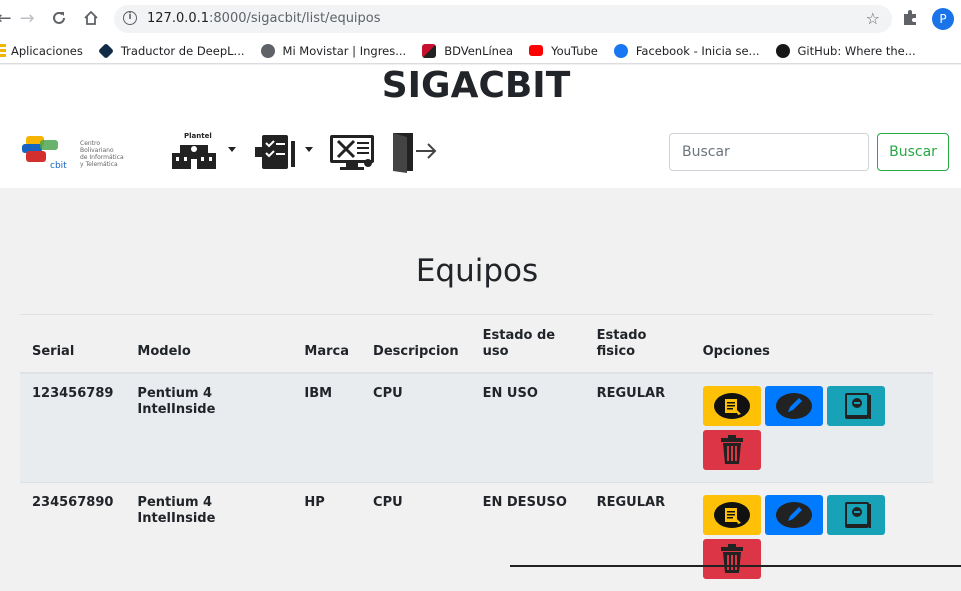 The image size is (961, 591). I want to click on column-header: Marca, so click(327, 344).